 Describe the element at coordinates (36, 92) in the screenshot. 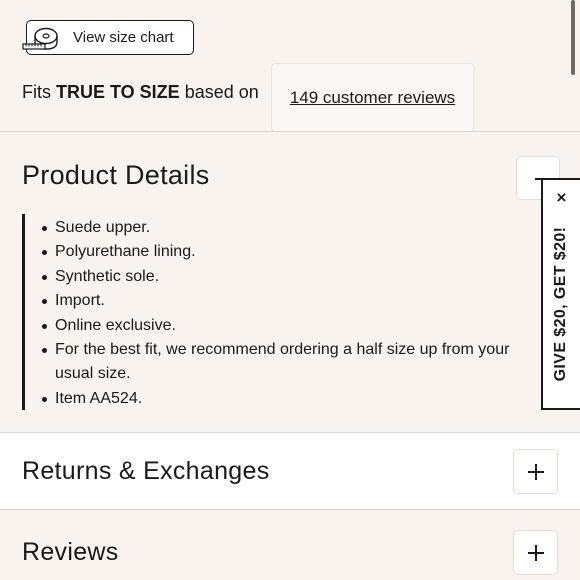

I see `fit-prefix: Fits` at that location.